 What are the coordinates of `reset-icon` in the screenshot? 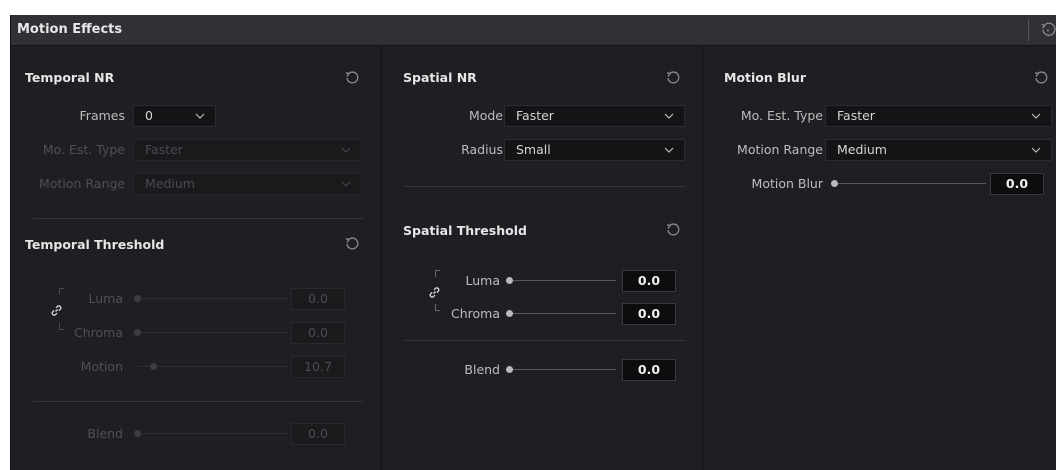 It's located at (1047, 30).